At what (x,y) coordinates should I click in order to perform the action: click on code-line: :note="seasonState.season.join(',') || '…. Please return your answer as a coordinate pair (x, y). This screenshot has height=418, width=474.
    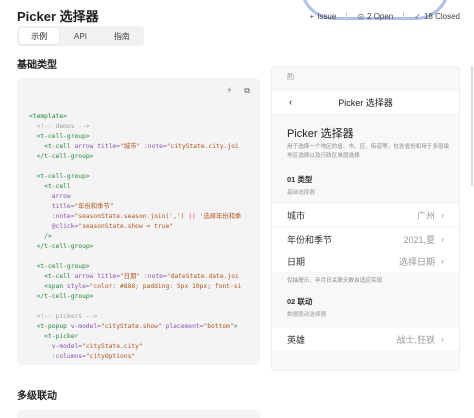
    Looking at the image, I should click on (135, 217).